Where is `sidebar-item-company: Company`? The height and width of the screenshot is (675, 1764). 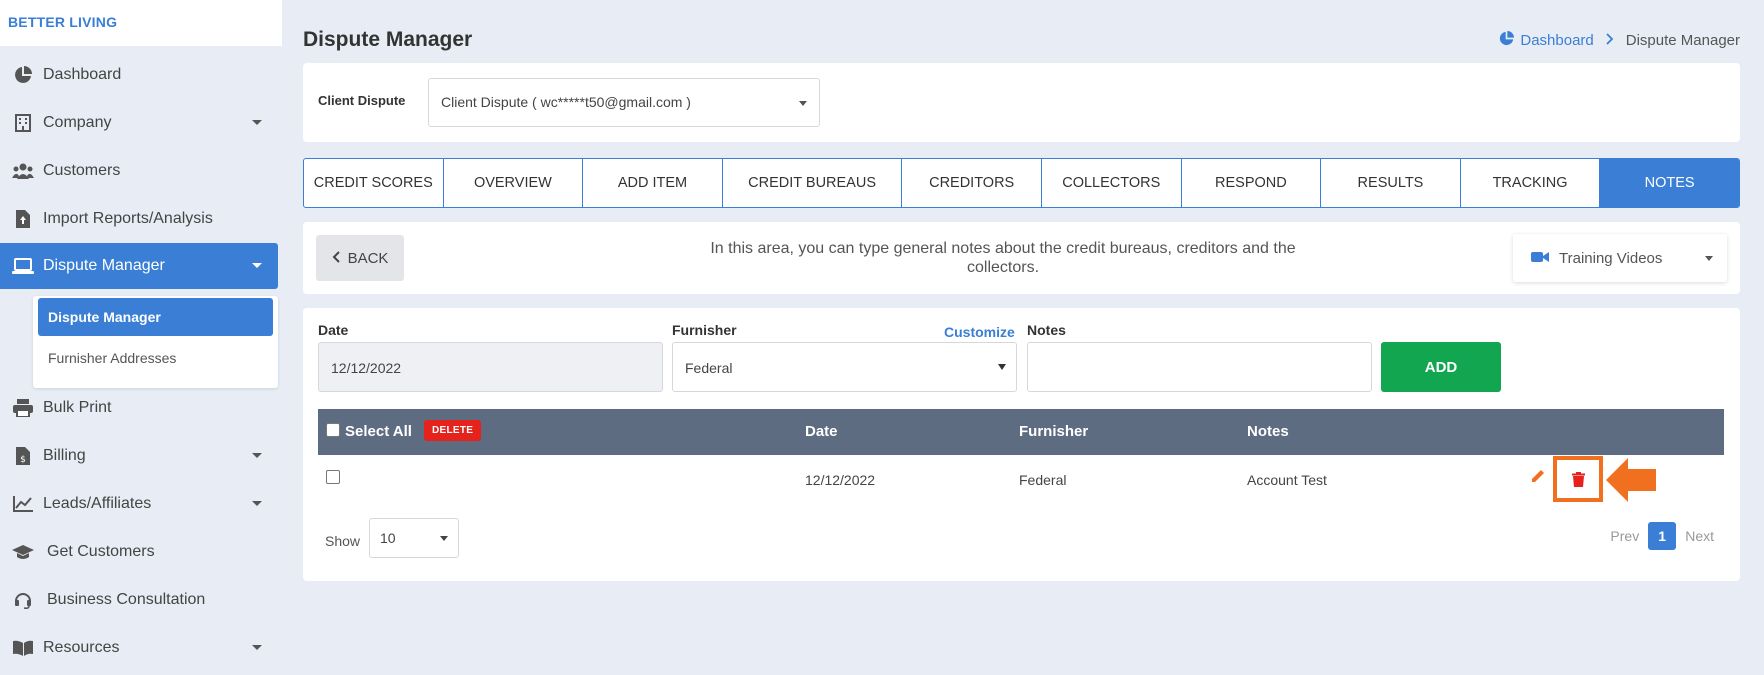
sidebar-item-company: Company is located at coordinates (139, 123).